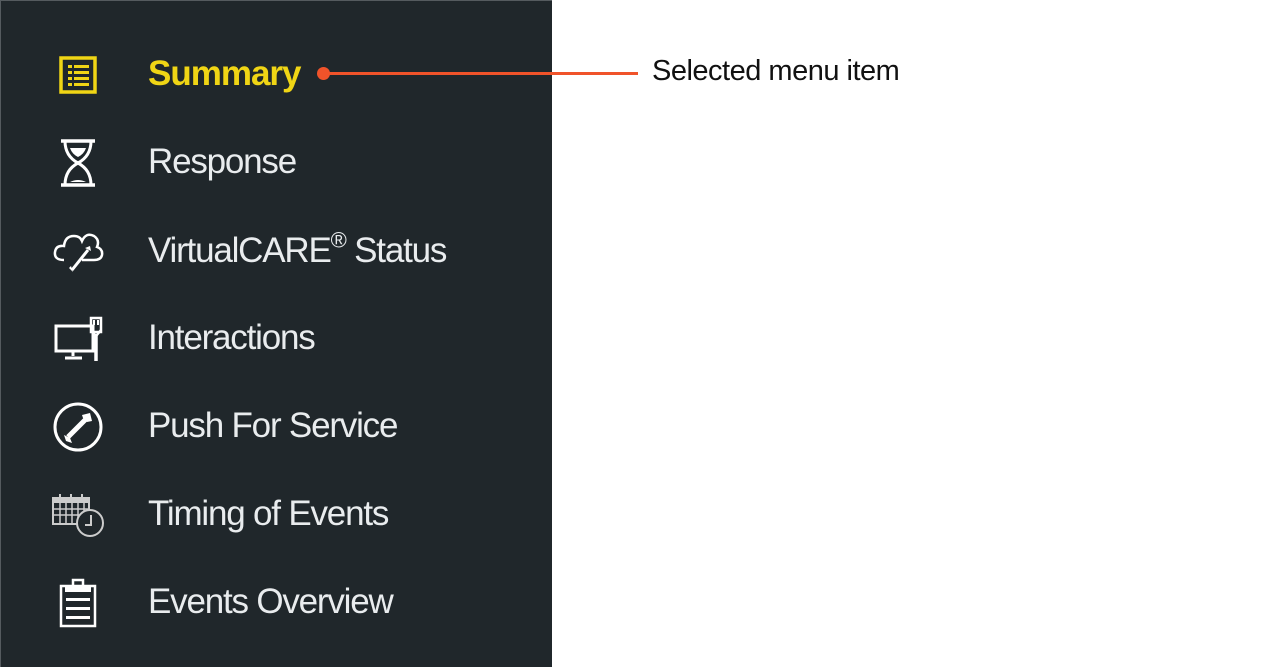 This screenshot has width=1280, height=667. Describe the element at coordinates (225, 74) in the screenshot. I see `sidebar-item-label: Summary` at that location.